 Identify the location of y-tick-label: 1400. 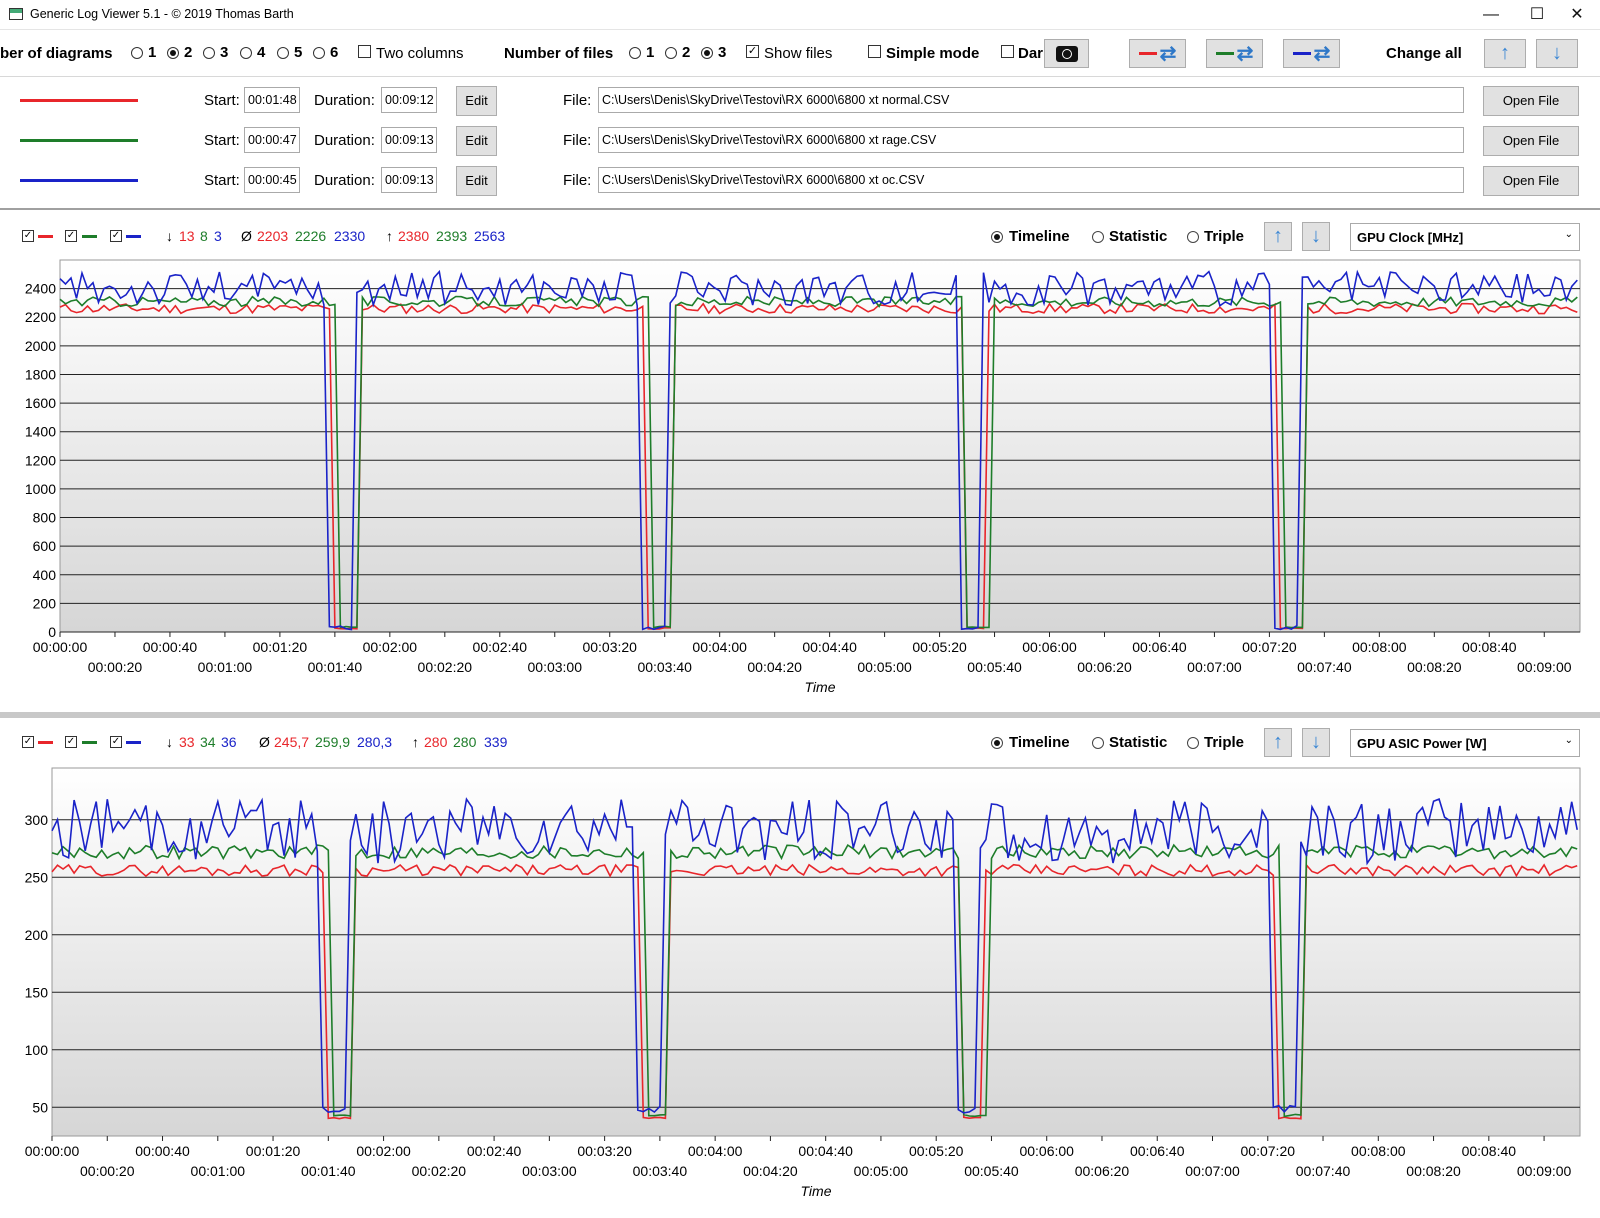
(40, 432).